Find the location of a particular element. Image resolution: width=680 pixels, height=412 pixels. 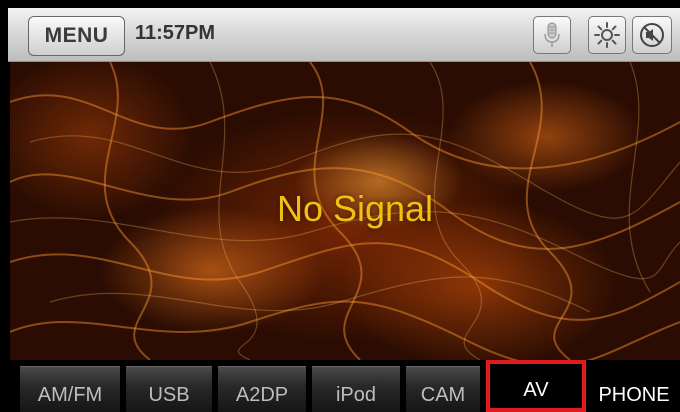

source-button-av: AV is located at coordinates (536, 386).